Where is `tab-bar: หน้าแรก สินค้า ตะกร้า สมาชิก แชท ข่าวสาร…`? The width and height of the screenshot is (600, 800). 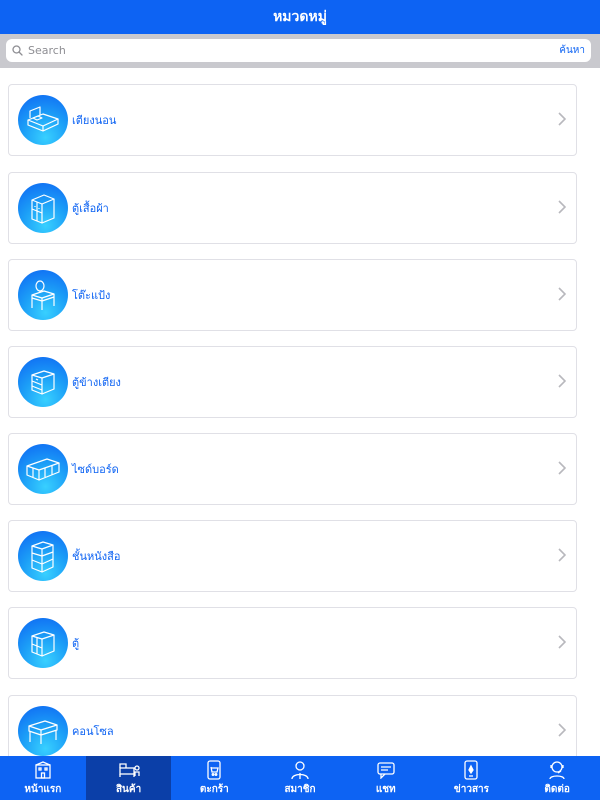
tab-bar: หน้าแรก สินค้า ตะกร้า สมาชิก แชท ข่าวสาร… is located at coordinates (300, 778).